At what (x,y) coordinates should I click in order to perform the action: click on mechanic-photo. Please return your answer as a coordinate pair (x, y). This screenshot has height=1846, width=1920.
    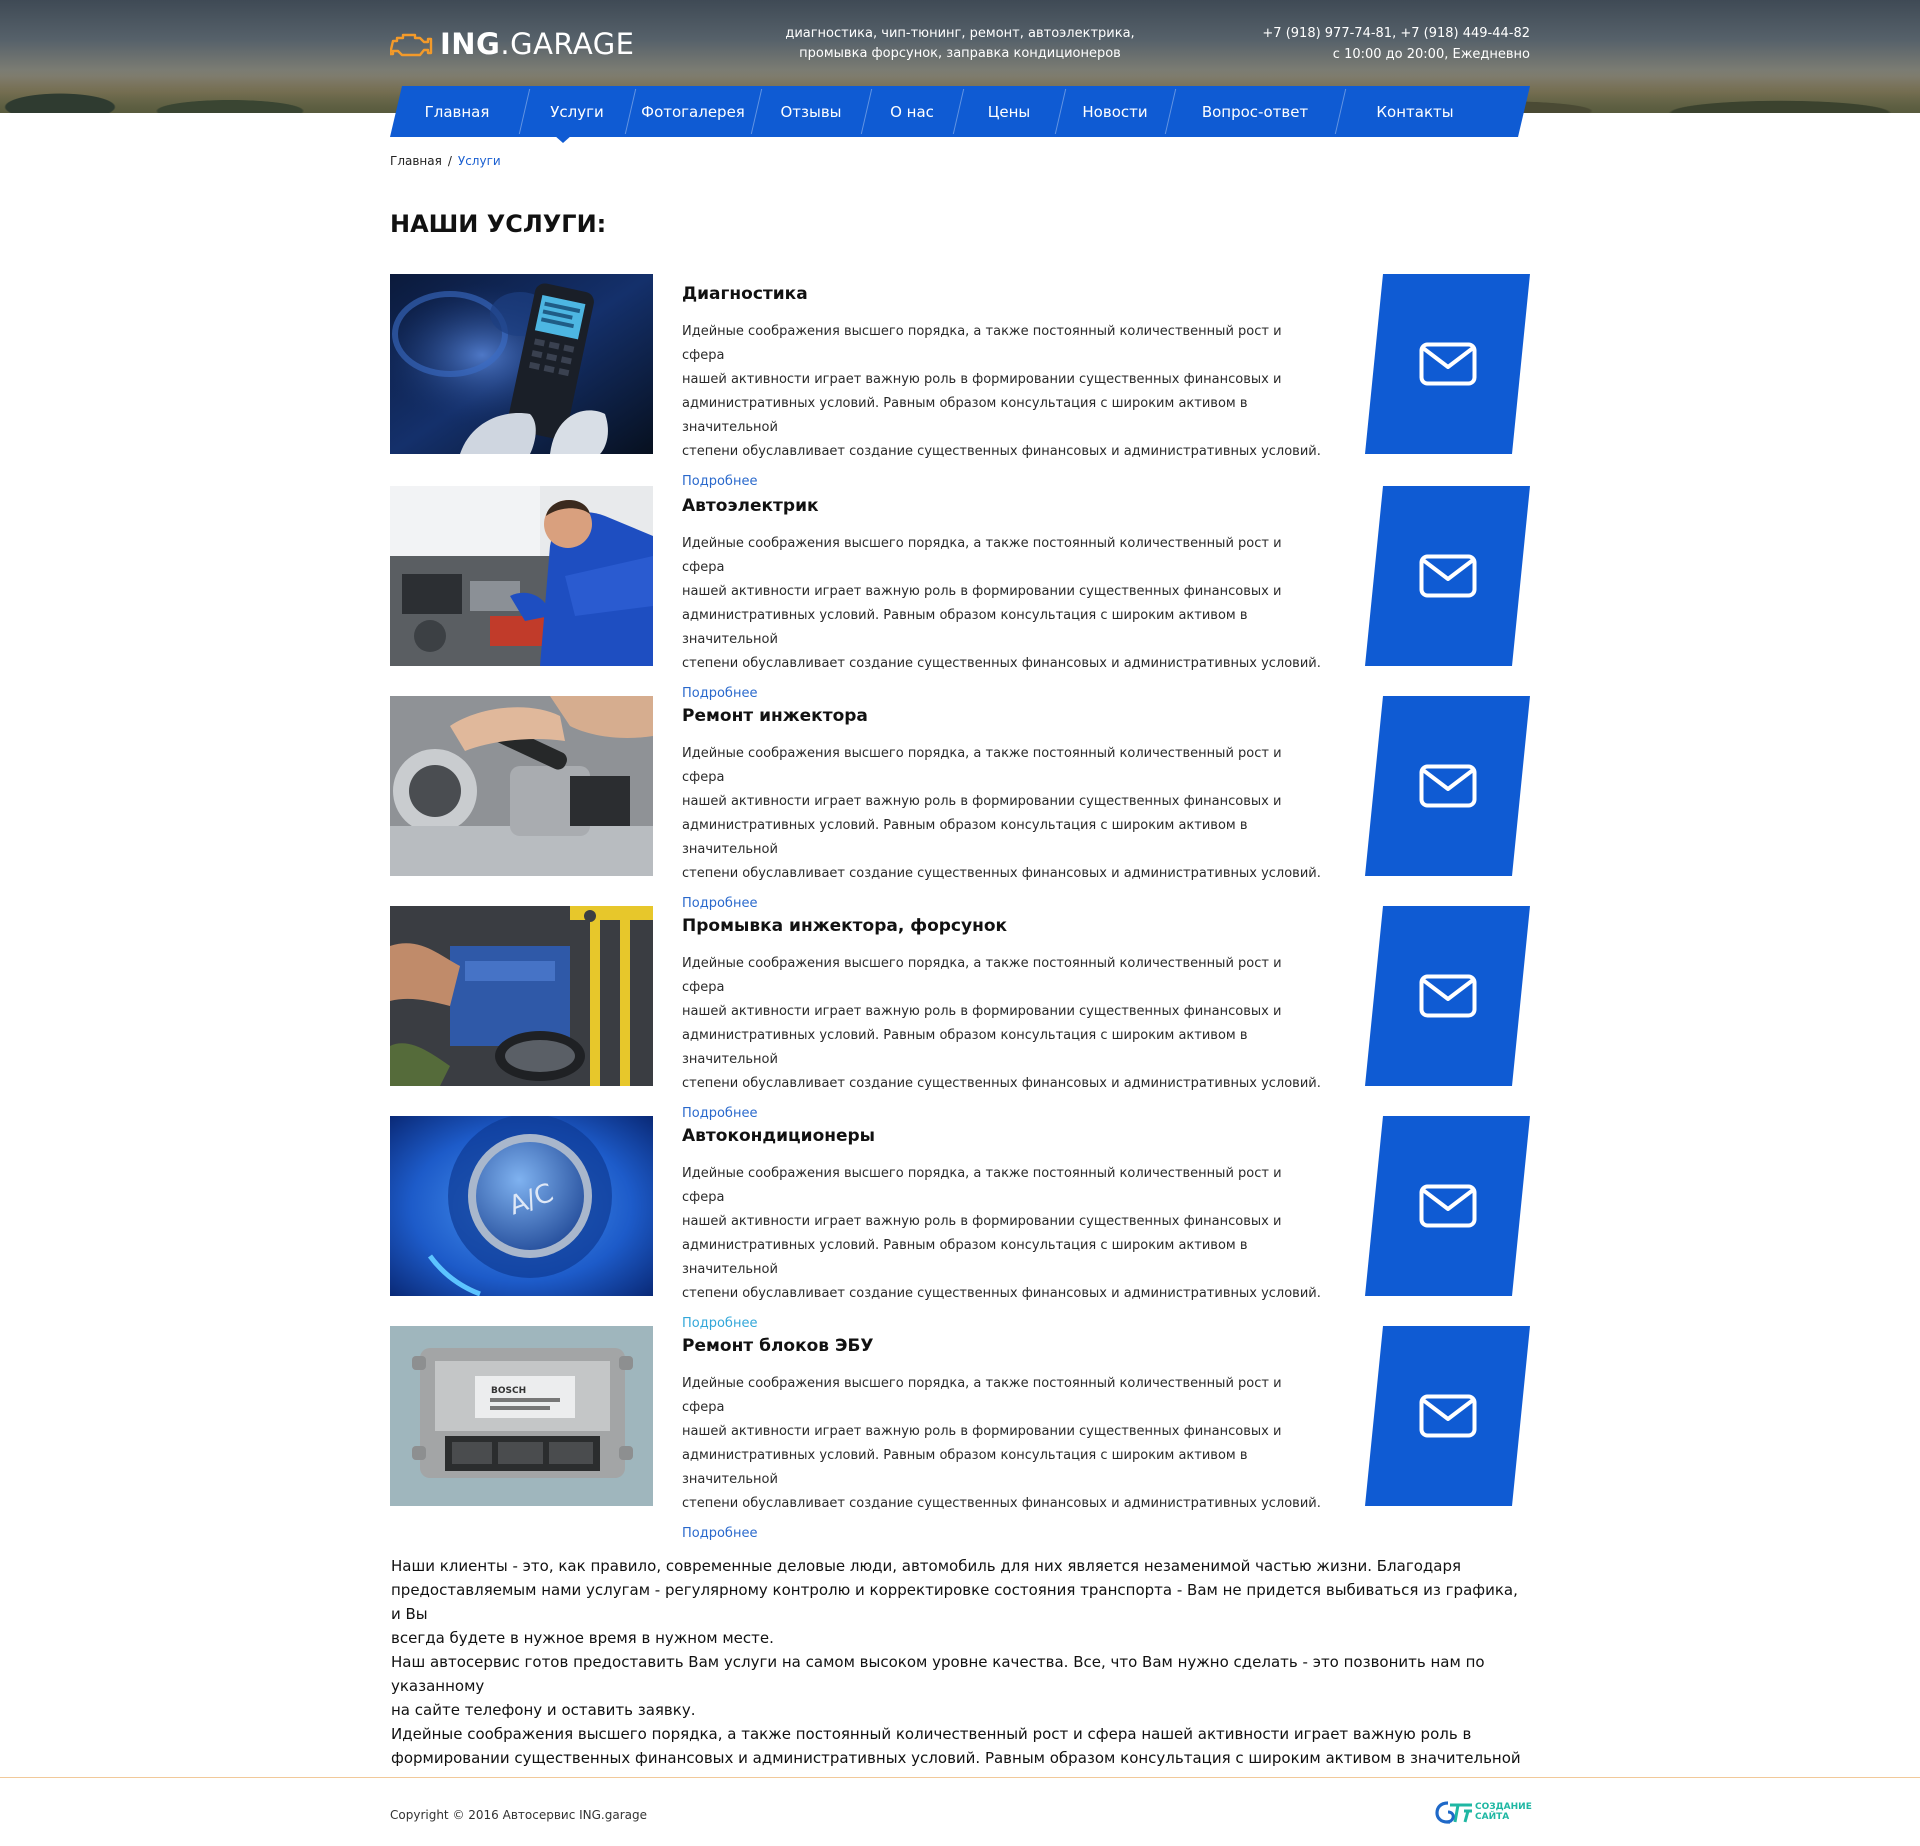
    Looking at the image, I should click on (521, 576).